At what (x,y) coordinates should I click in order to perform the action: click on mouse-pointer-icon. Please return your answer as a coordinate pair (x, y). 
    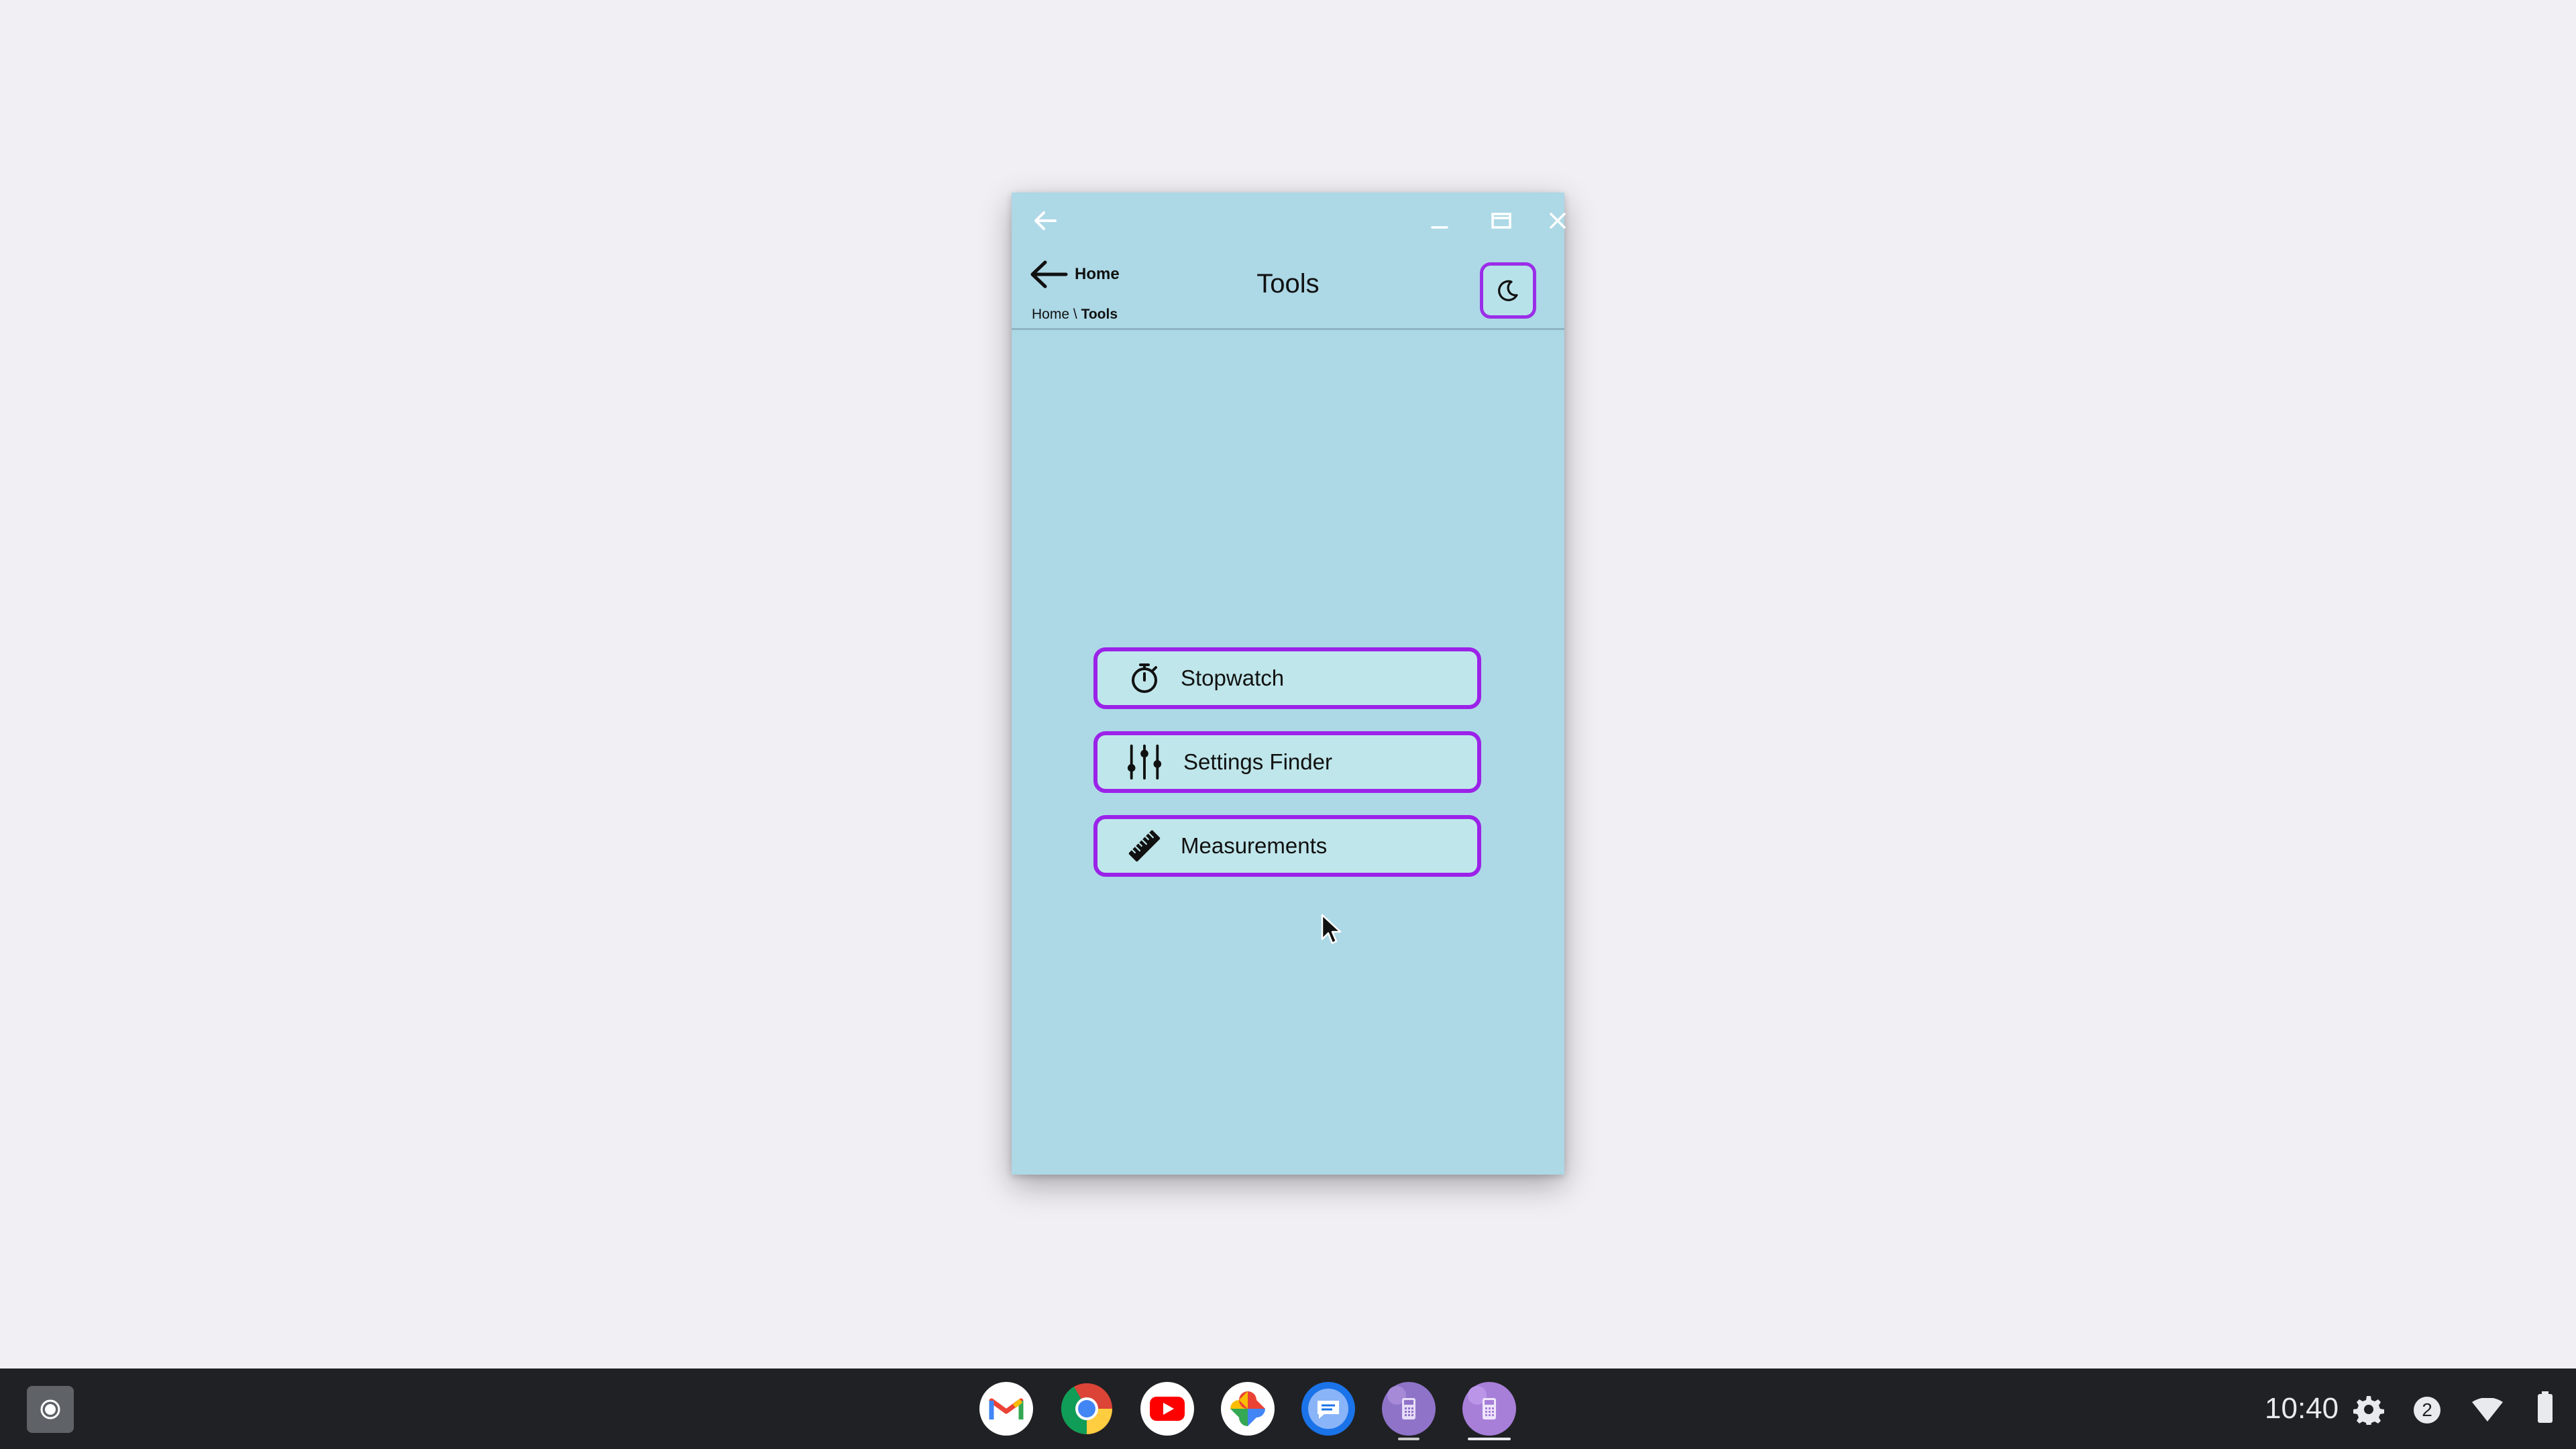
    Looking at the image, I should click on (1331, 929).